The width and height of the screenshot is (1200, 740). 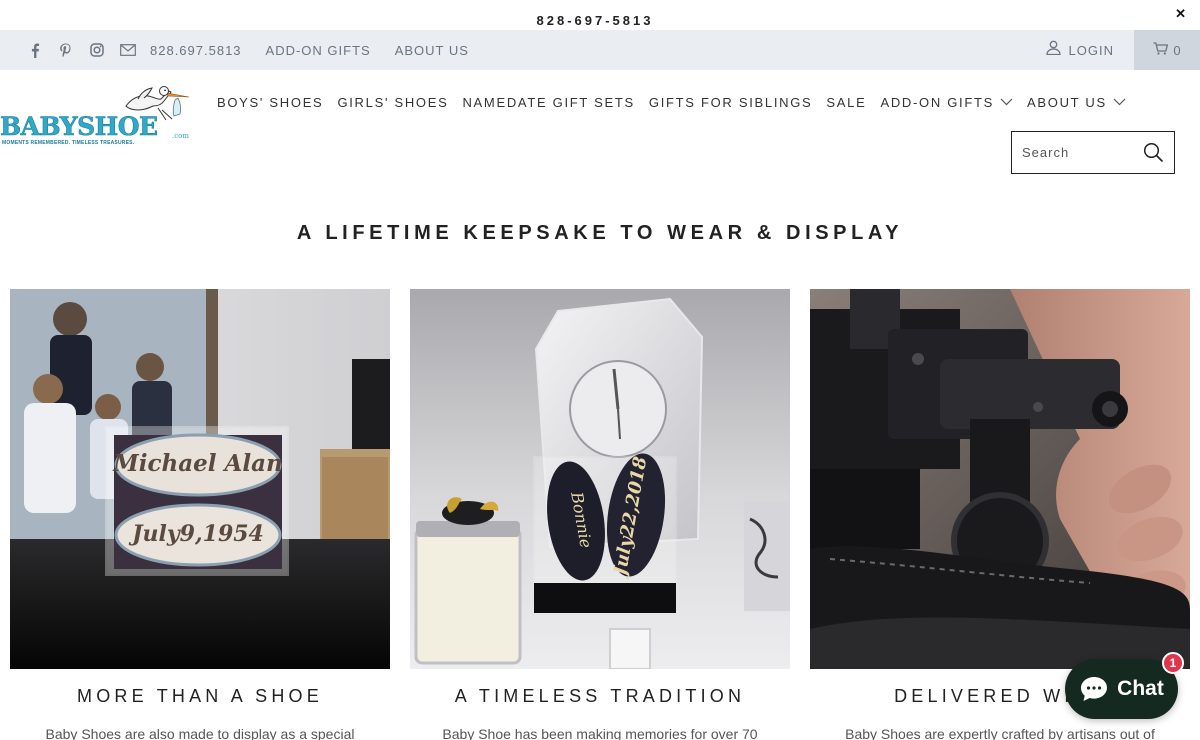 I want to click on logo-suffix: .com, so click(x=180, y=136).